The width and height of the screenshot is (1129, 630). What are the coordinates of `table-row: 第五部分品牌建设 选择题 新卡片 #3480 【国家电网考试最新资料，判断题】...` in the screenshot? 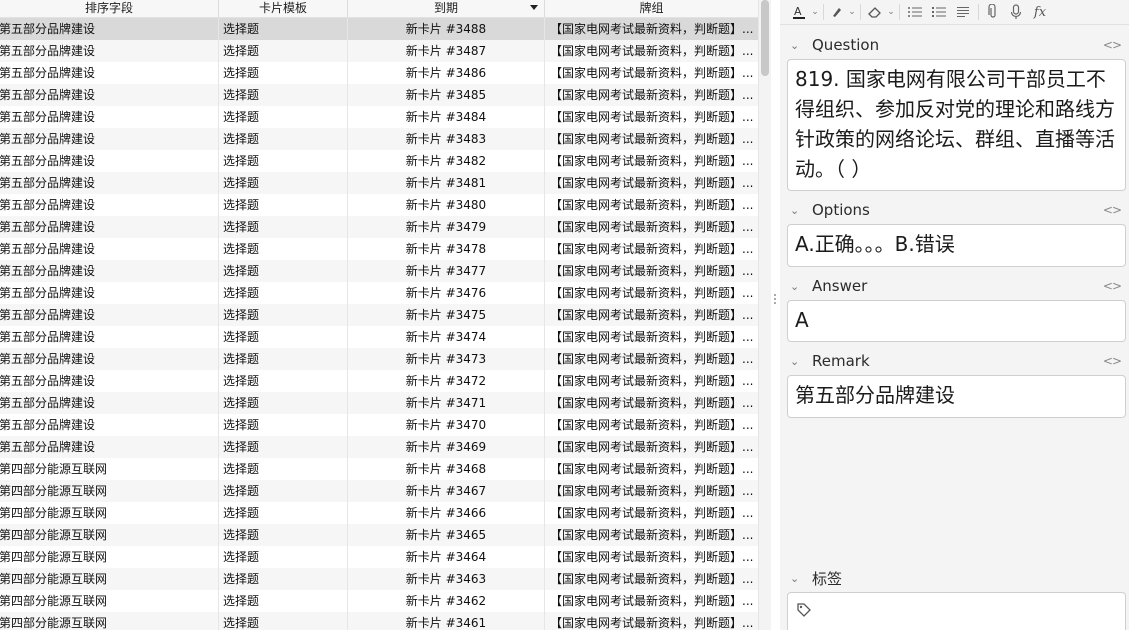 It's located at (379, 205).